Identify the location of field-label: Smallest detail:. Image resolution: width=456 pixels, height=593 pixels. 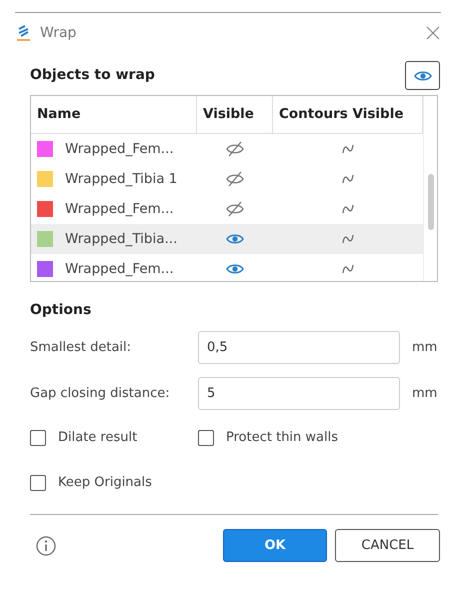
(81, 347).